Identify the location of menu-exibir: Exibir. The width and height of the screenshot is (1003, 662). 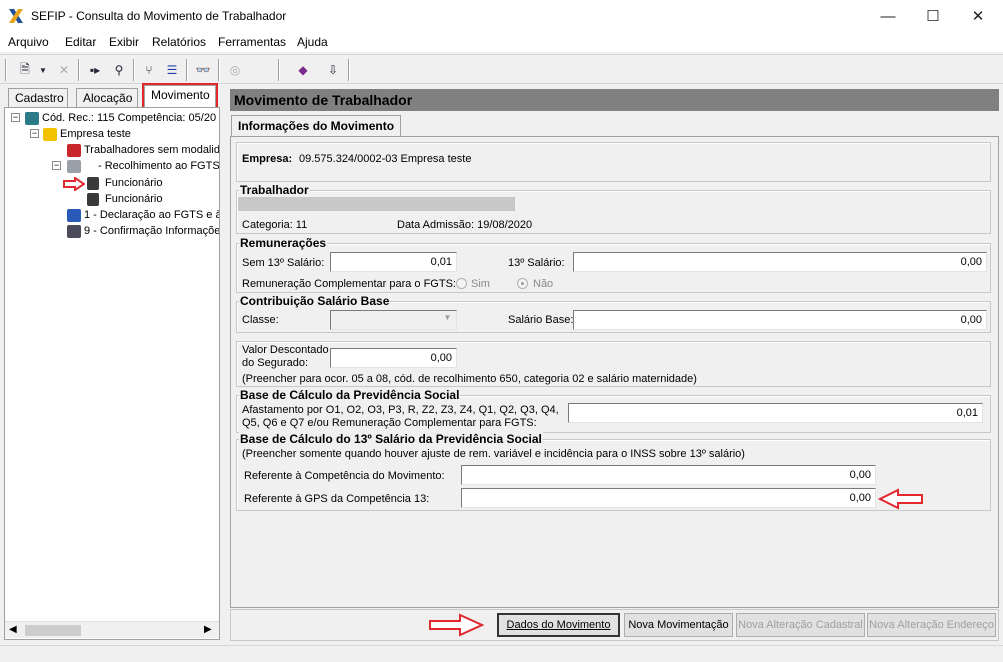
(124, 42).